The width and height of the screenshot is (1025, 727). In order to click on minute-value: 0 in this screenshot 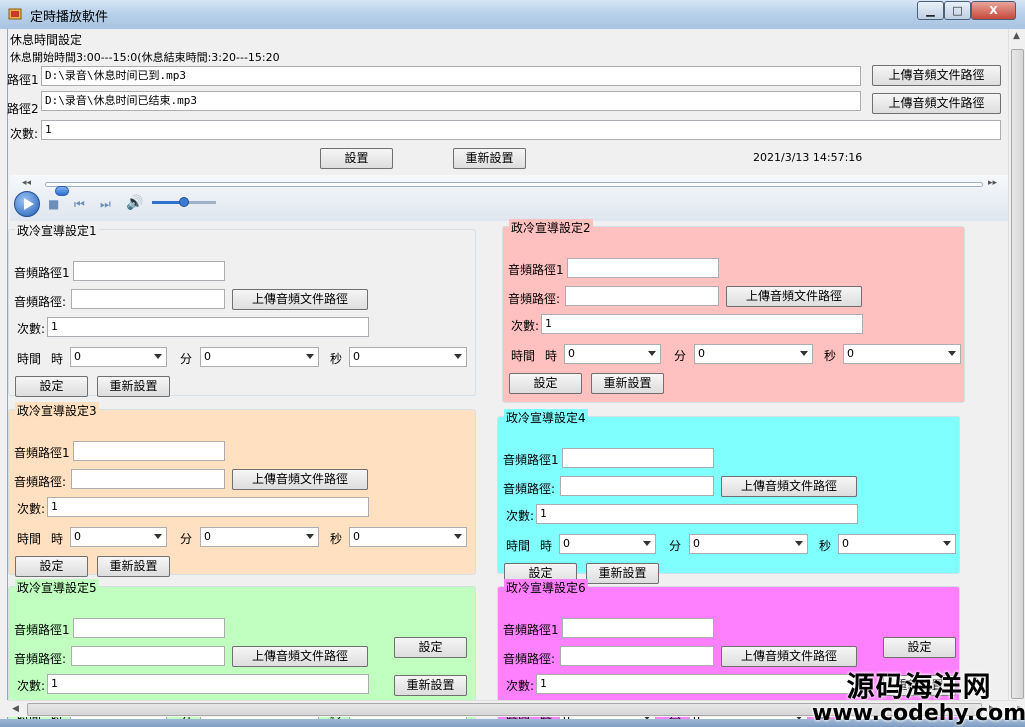, I will do `click(701, 353)`.